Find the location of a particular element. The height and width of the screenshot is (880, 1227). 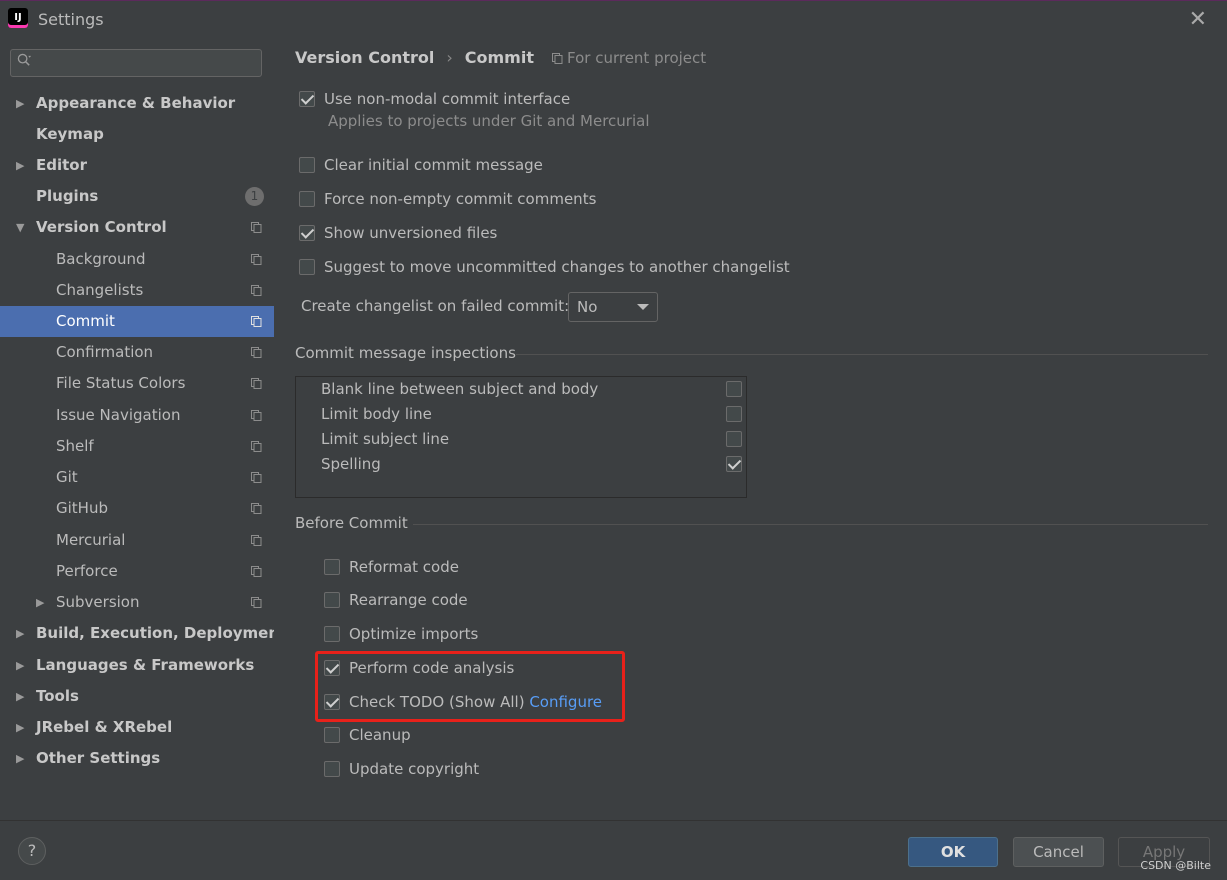

perform-code-analysis-checkbox is located at coordinates (332, 668).